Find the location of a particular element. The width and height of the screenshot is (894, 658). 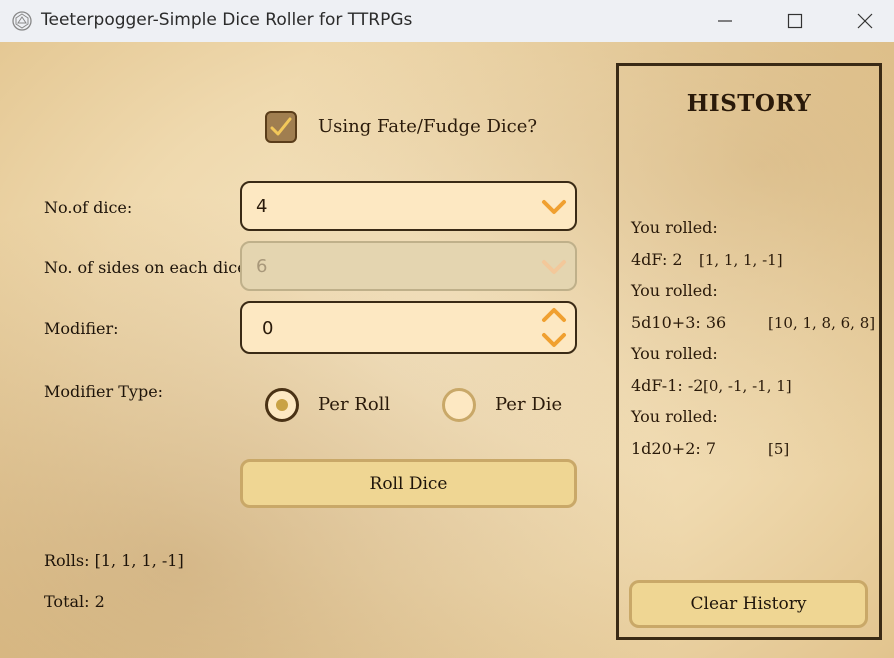

dice-sides-label: No. of sides on each dice: is located at coordinates (148, 267).